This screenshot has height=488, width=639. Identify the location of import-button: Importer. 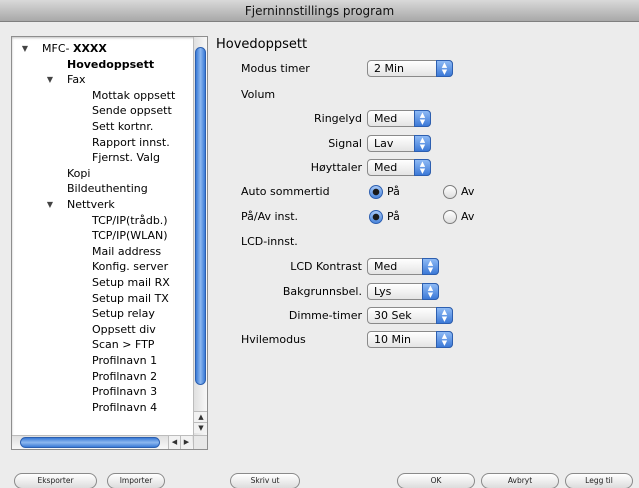
(136, 480).